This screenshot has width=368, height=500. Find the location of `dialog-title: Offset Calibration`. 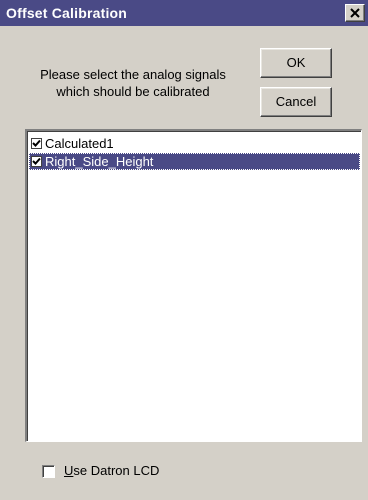

dialog-title: Offset Calibration is located at coordinates (67, 13).